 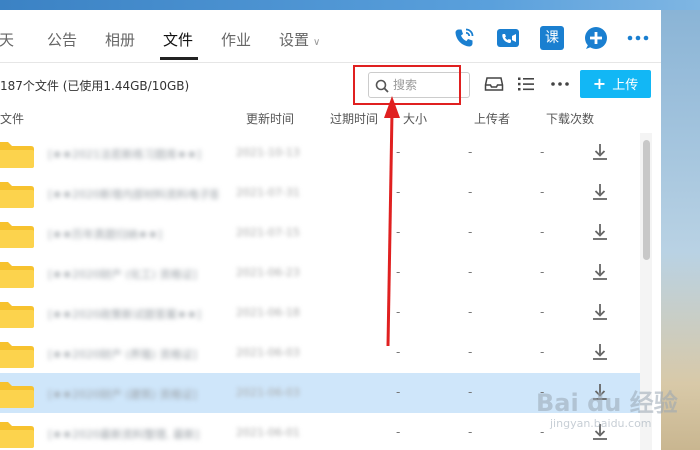 What do you see at coordinates (317, 42) in the screenshot?
I see `chevron-down-icon: ∨` at bounding box center [317, 42].